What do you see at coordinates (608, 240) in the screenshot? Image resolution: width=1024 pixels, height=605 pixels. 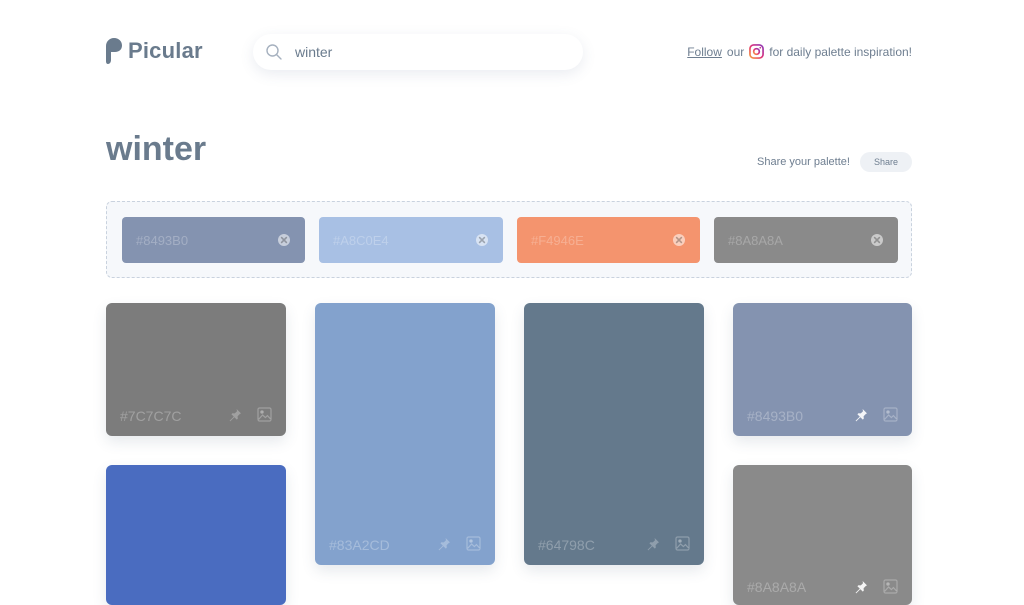 I see `palette-slot: #F4946E` at bounding box center [608, 240].